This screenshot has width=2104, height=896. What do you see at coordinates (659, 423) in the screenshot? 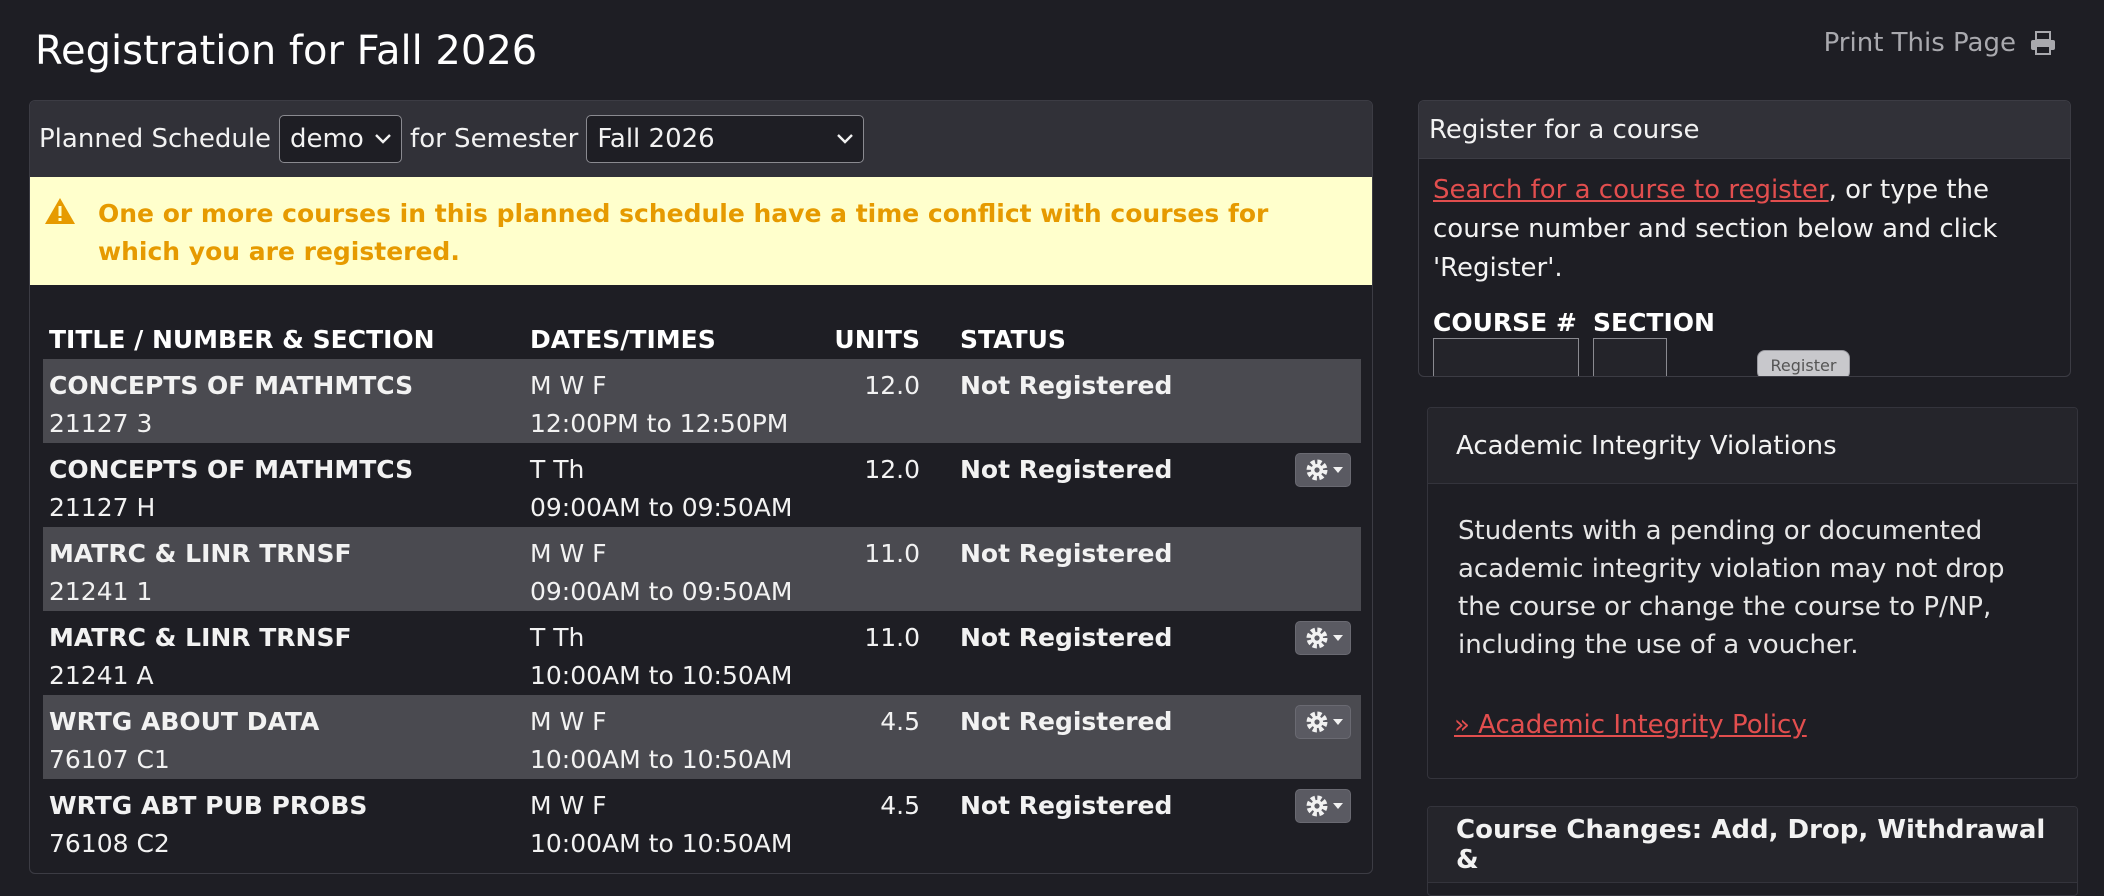
I see `course-time: 12:00PM to 12:50PM` at bounding box center [659, 423].